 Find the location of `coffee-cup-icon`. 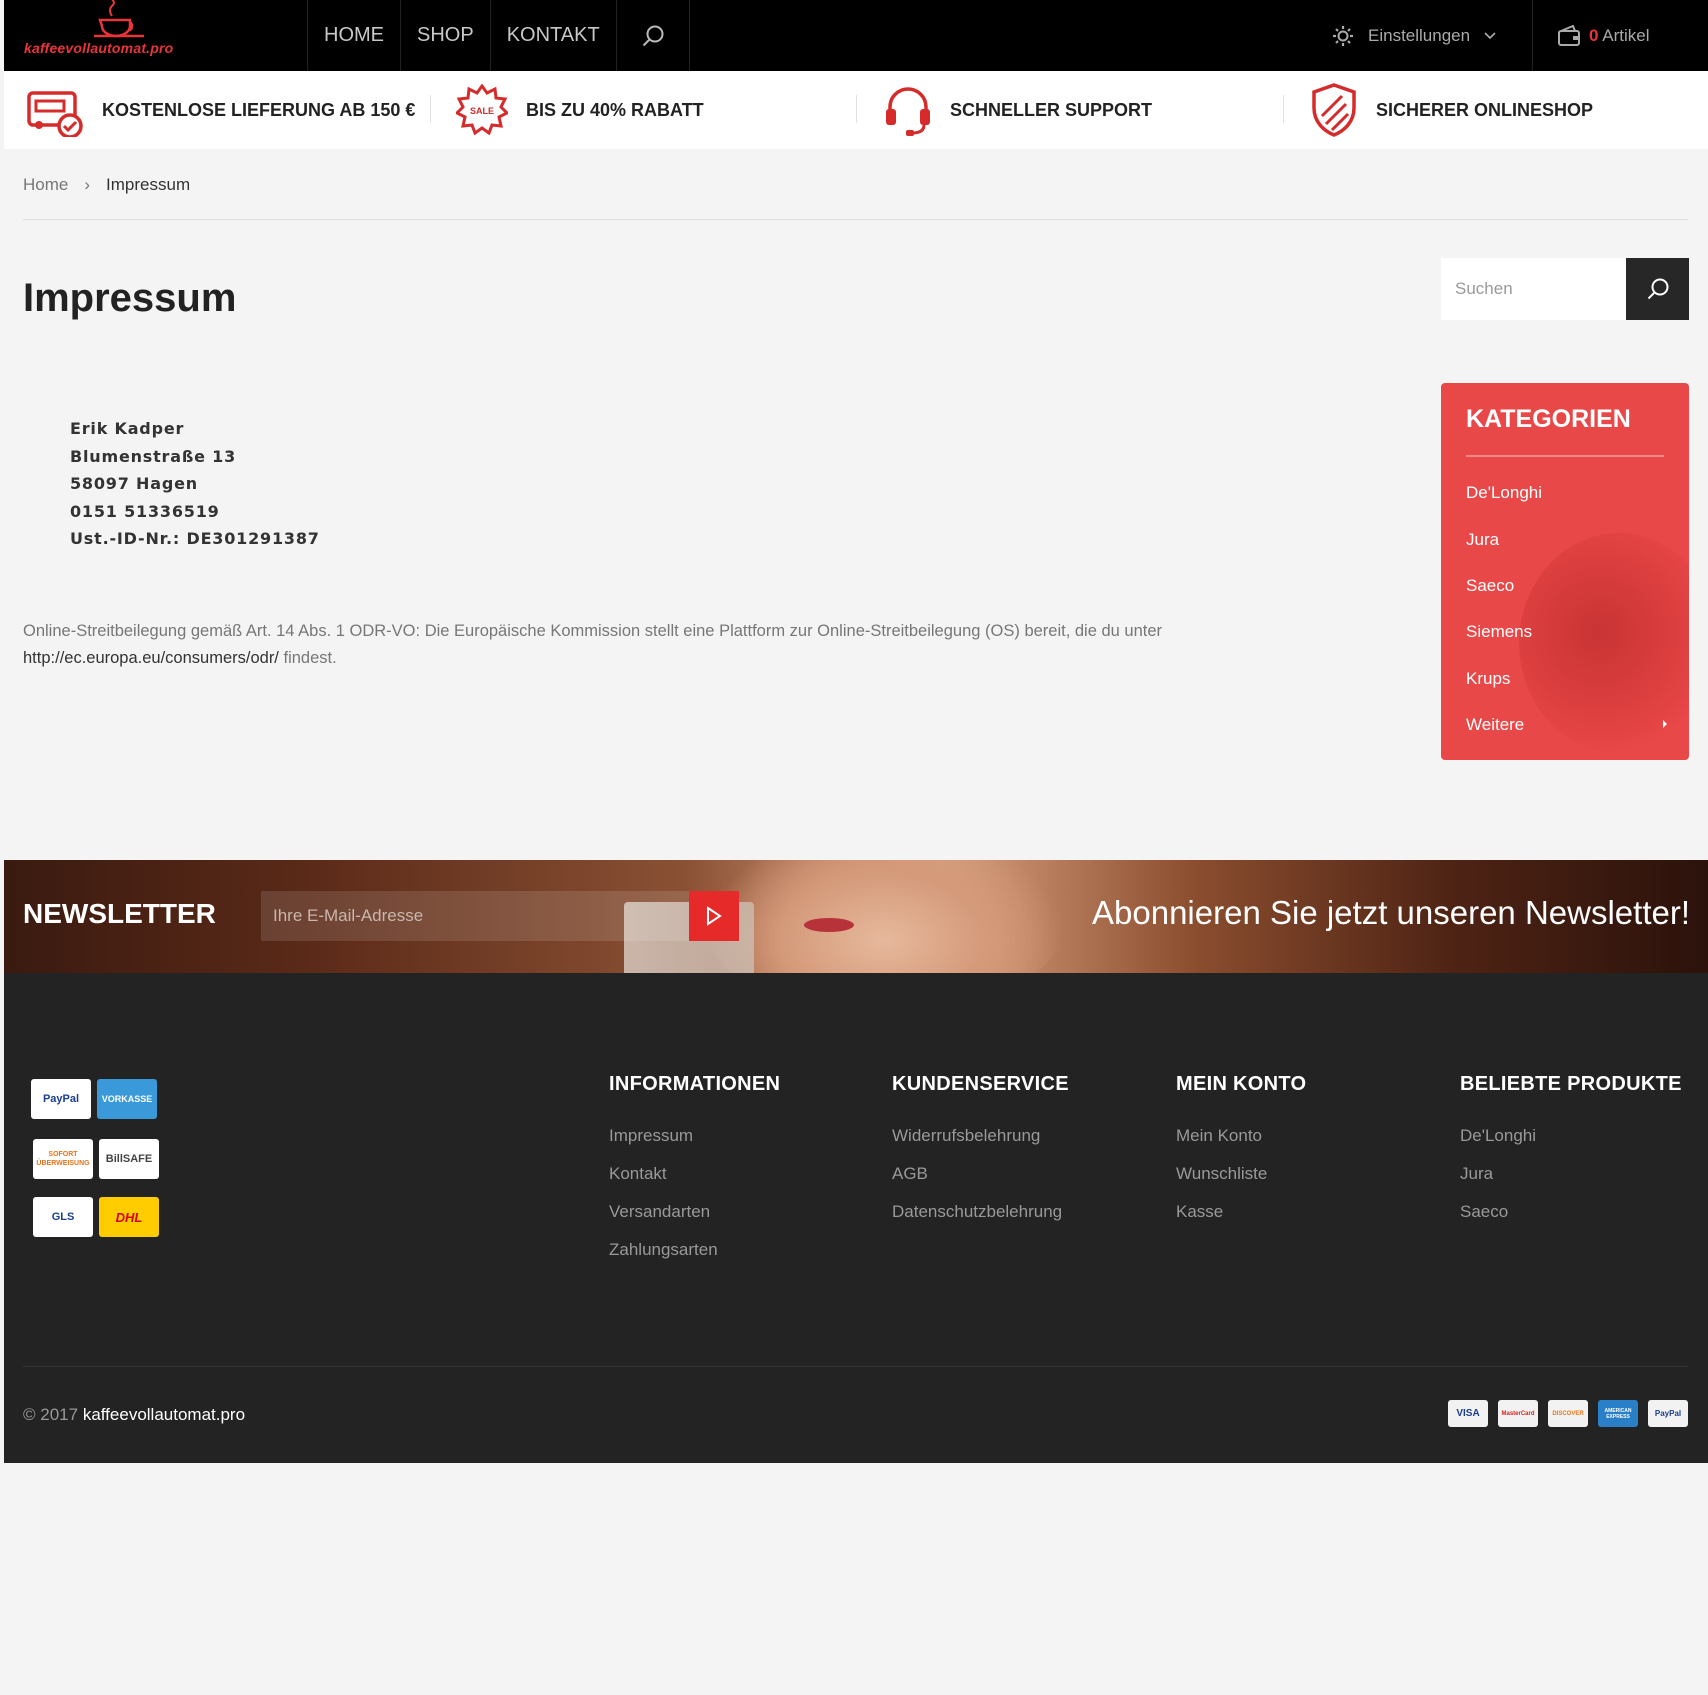

coffee-cup-icon is located at coordinates (119, 19).